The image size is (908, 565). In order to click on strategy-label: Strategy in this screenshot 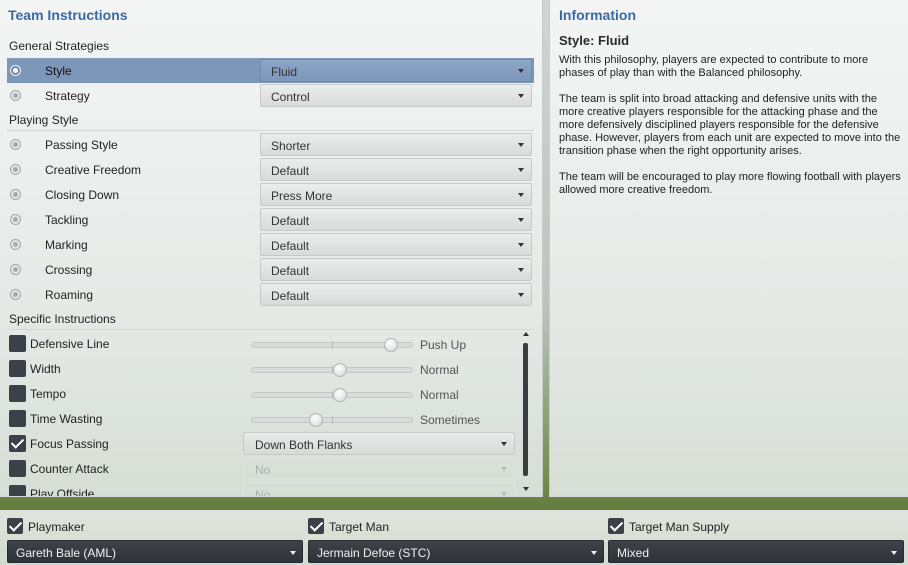, I will do `click(67, 96)`.